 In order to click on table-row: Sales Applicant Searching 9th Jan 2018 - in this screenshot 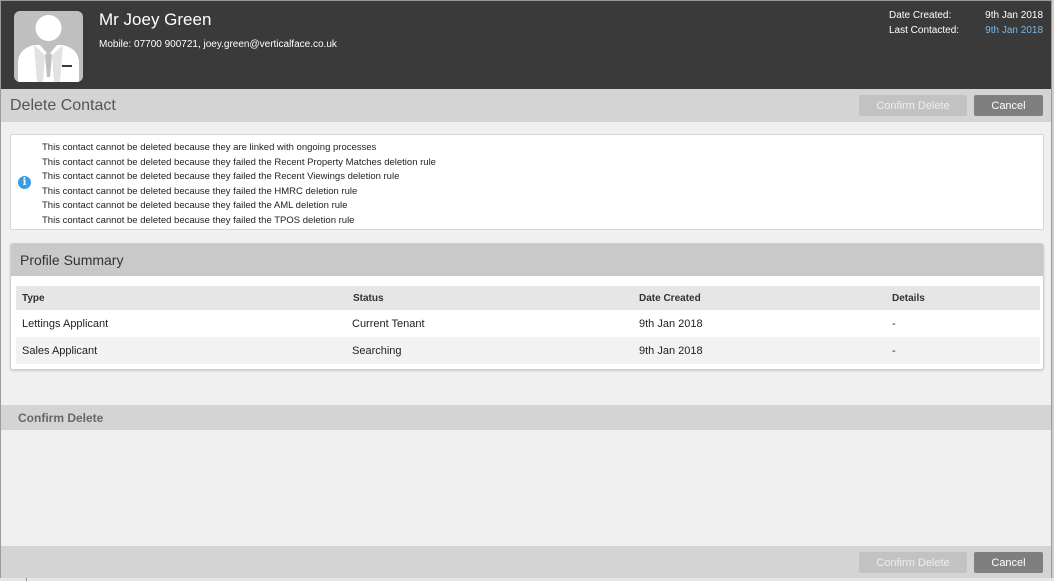, I will do `click(528, 350)`.